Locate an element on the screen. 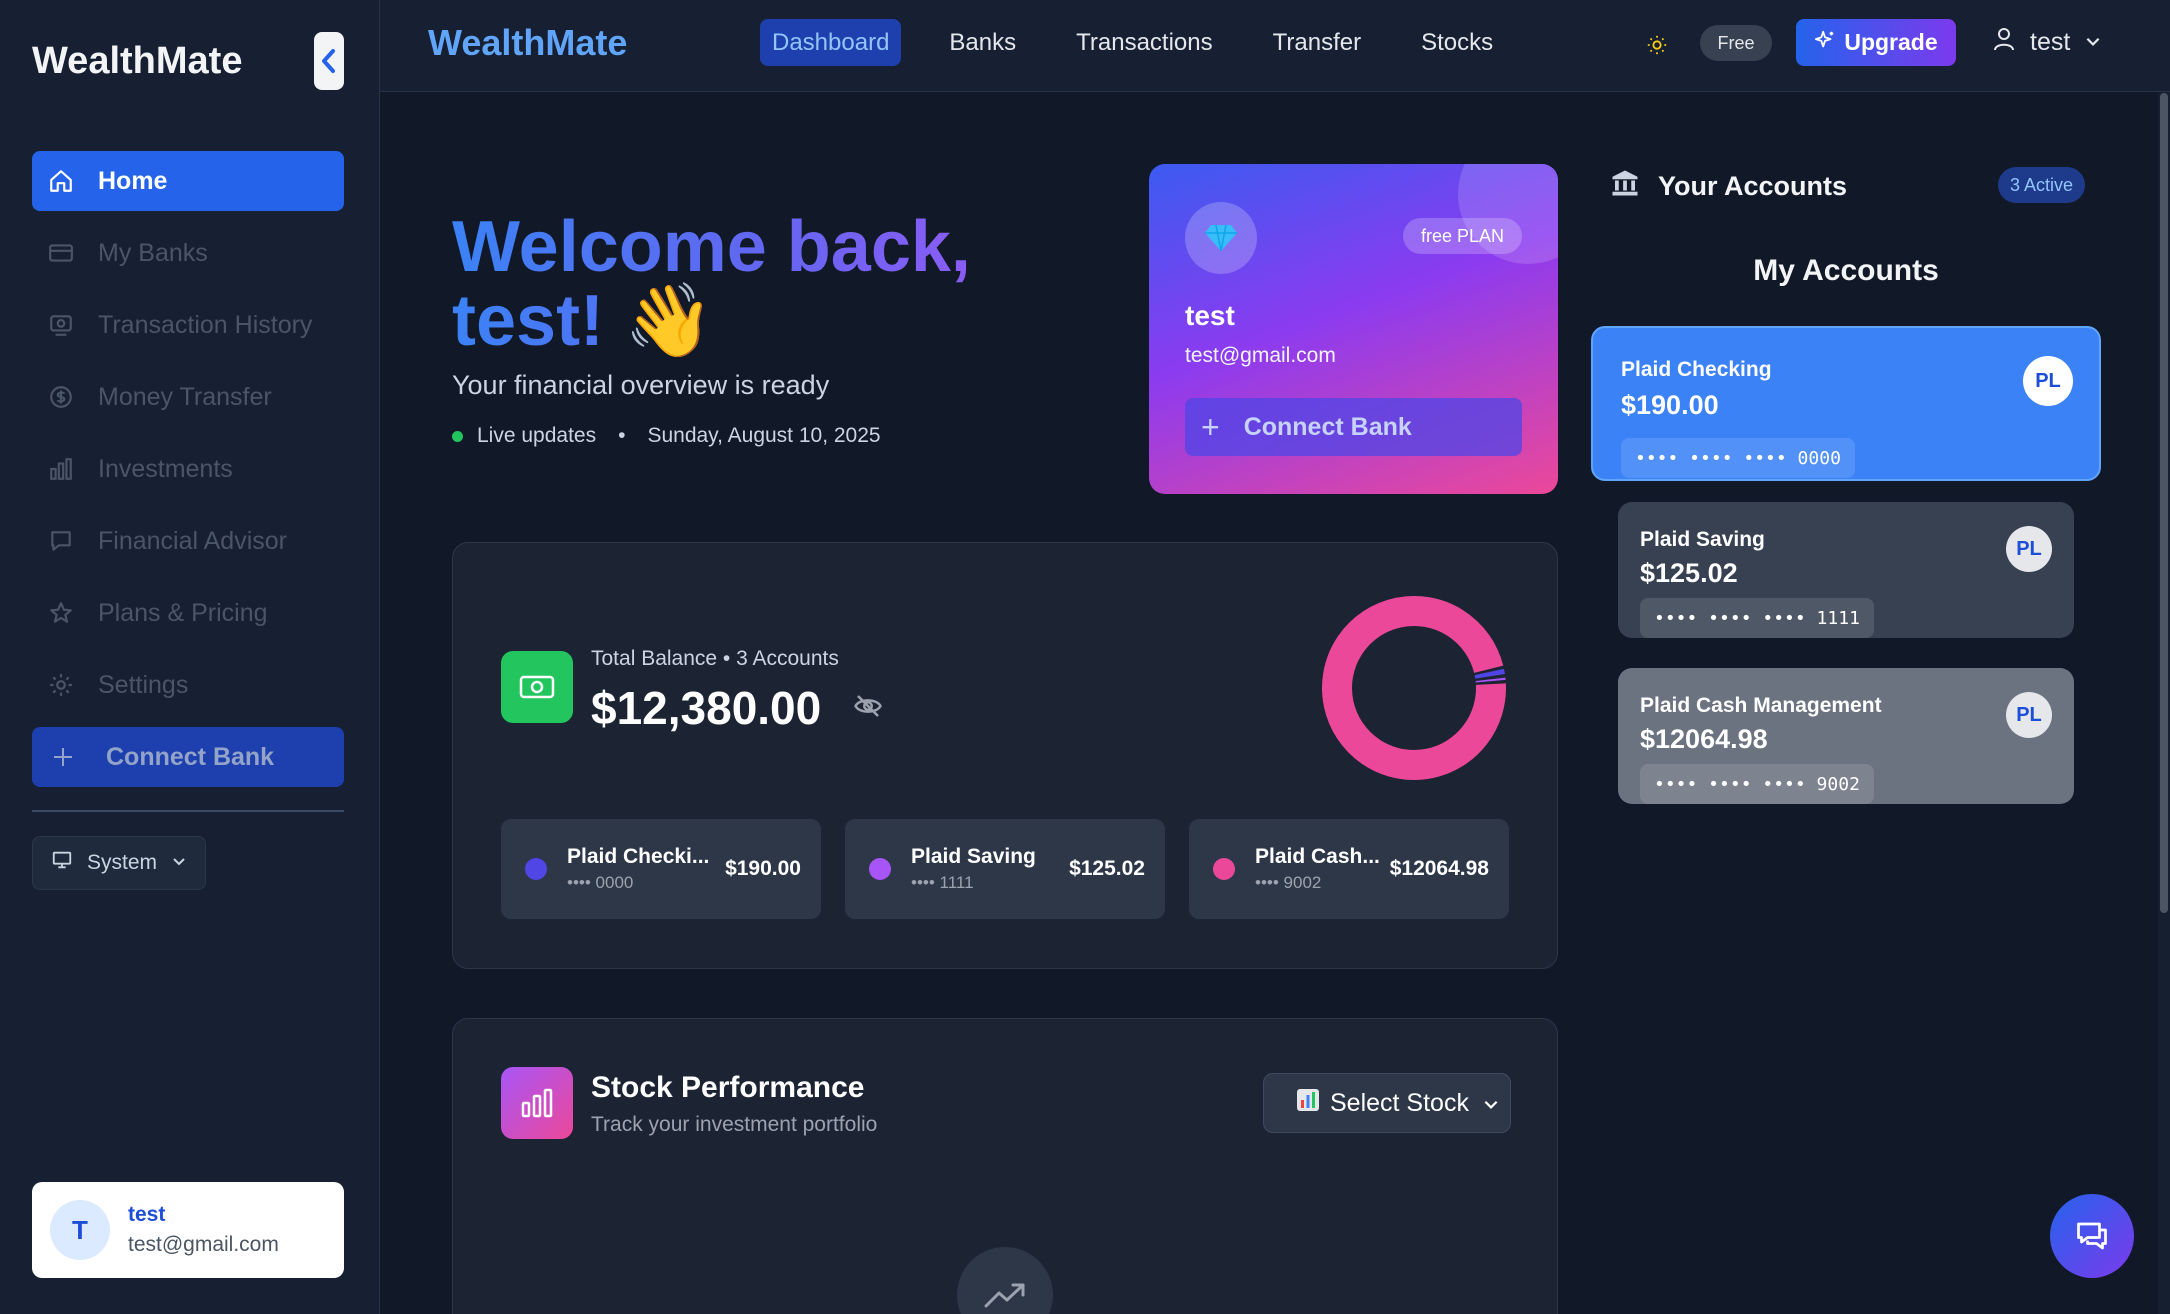  sidebar-item-transaction-history: Transaction History is located at coordinates (188, 325).